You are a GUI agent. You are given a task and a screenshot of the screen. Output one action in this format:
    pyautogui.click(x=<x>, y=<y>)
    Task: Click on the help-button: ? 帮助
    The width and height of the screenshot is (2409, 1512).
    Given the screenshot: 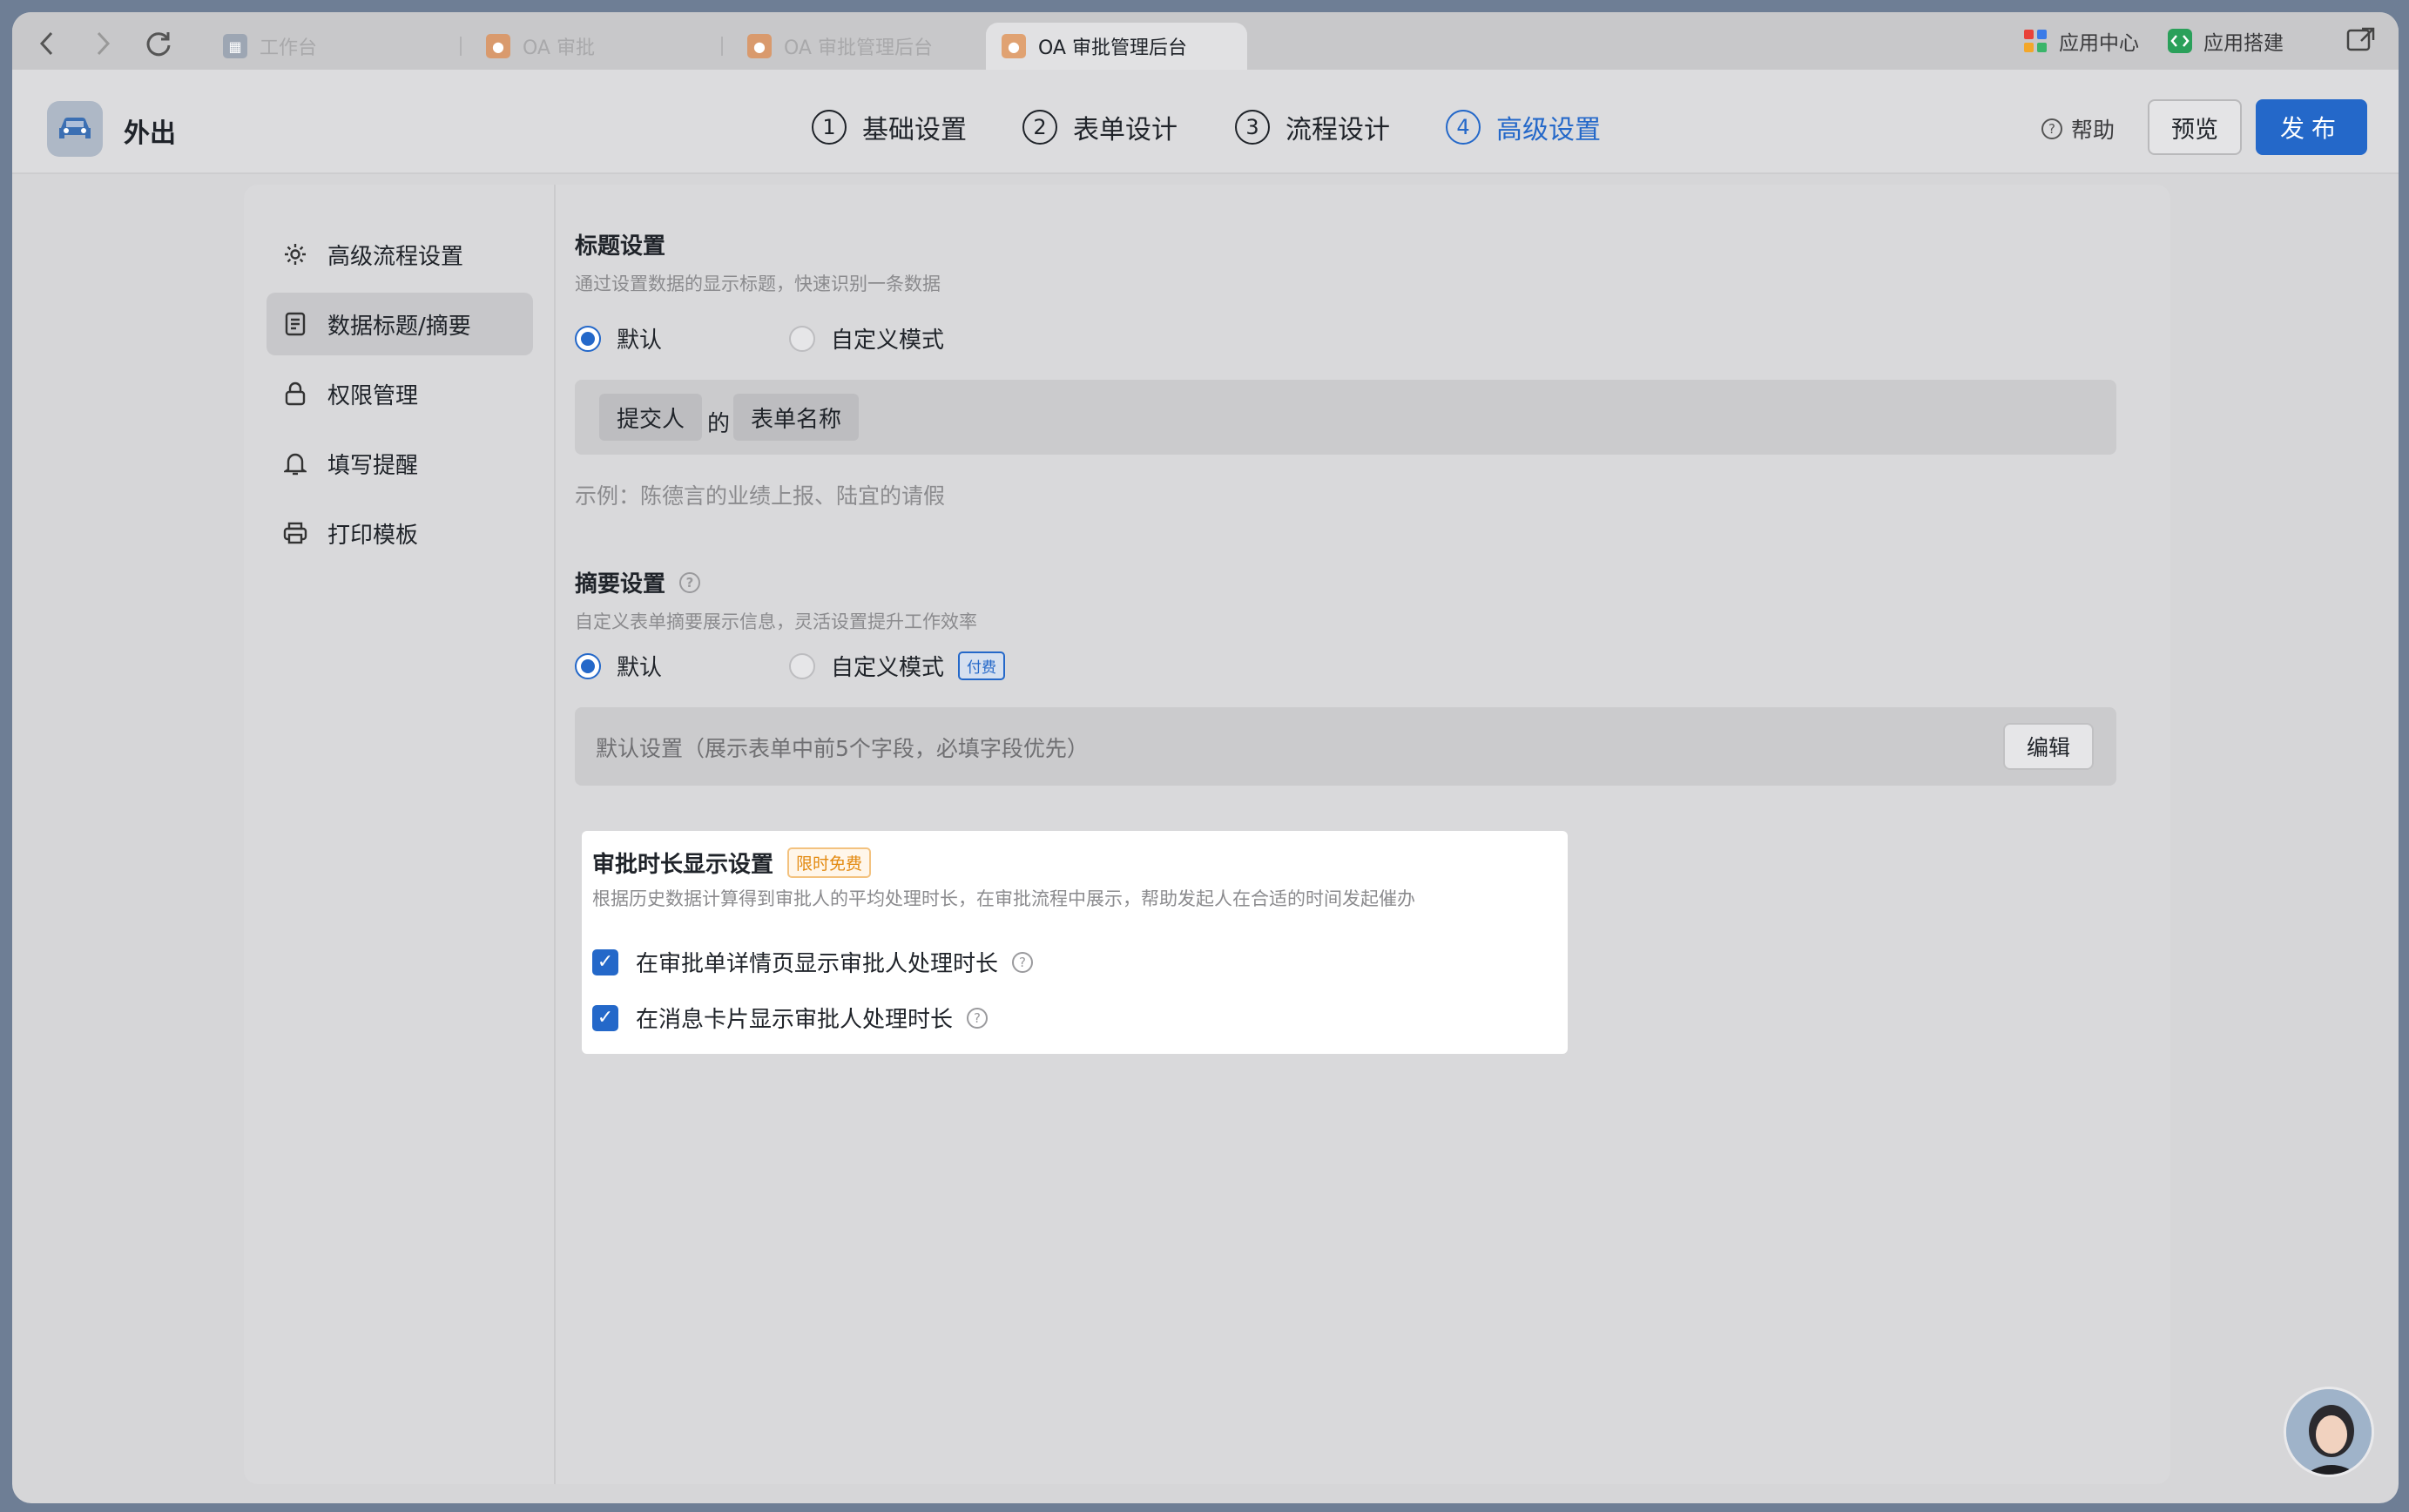 What is the action you would take?
    pyautogui.click(x=2078, y=129)
    